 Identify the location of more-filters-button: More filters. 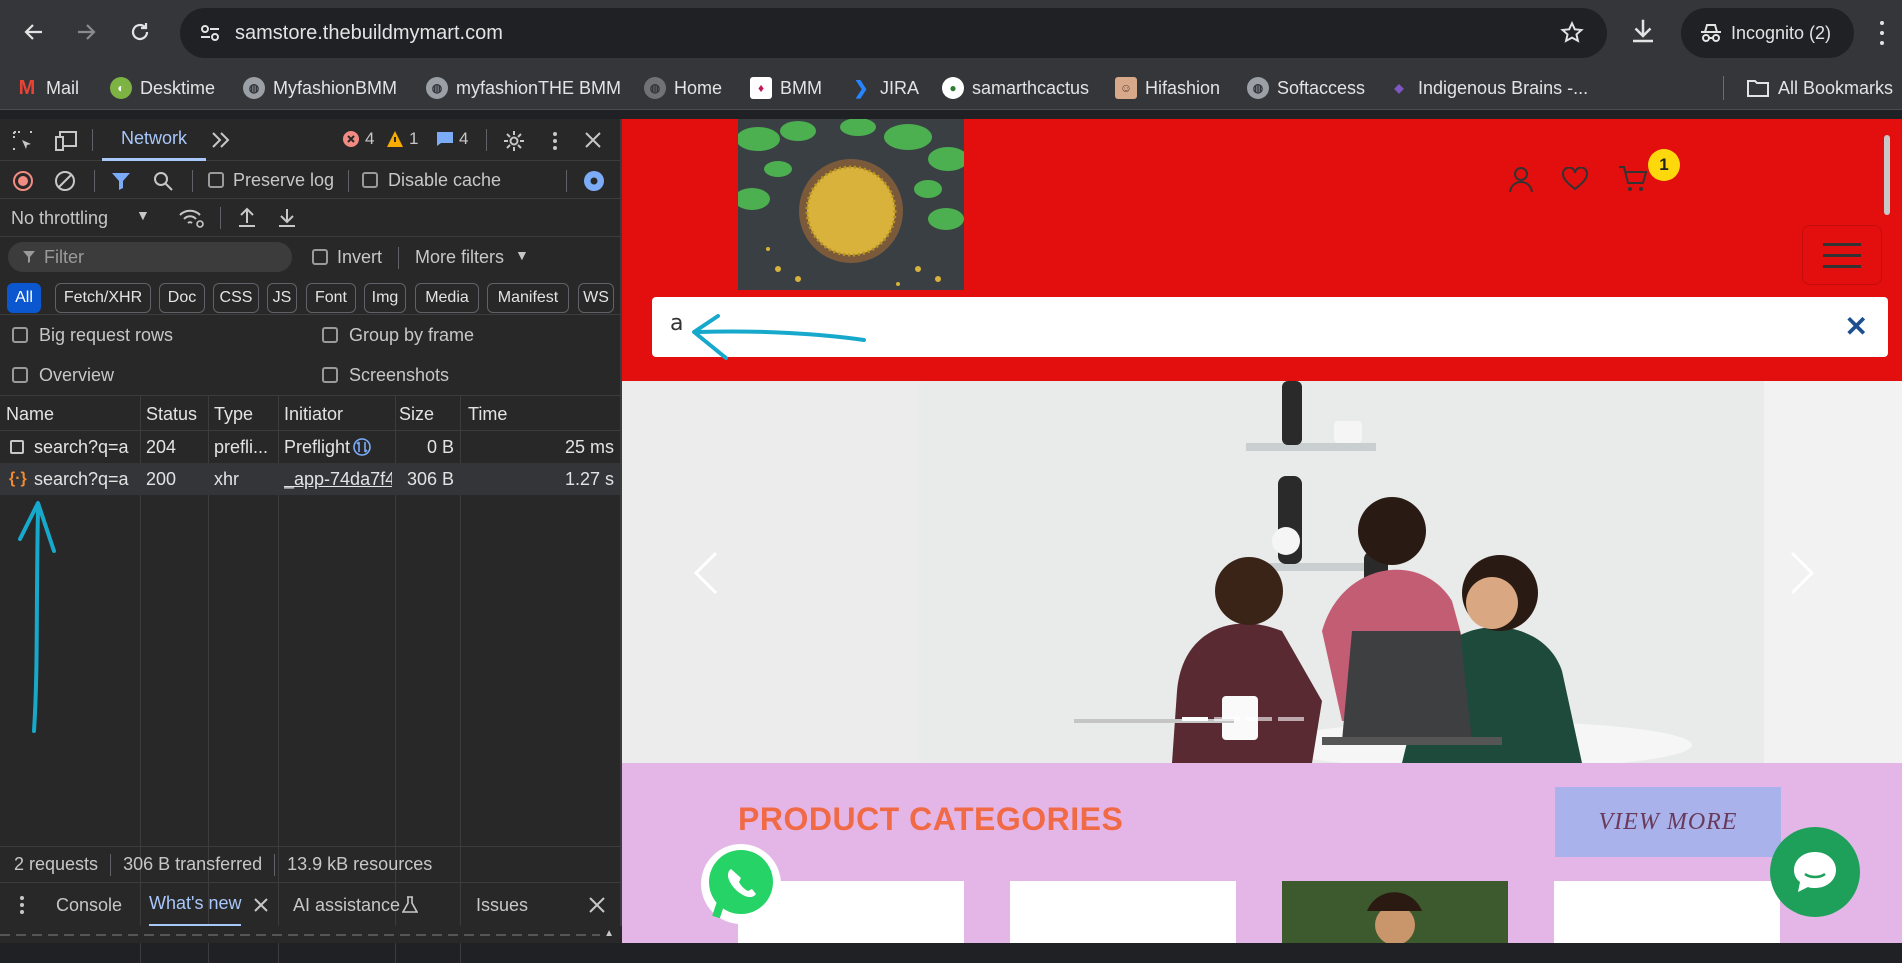
(459, 257).